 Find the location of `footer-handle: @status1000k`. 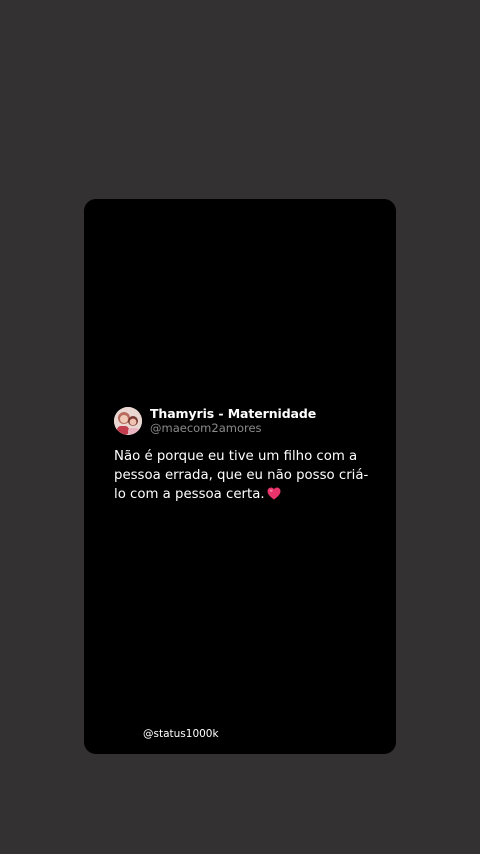

footer-handle: @status1000k is located at coordinates (181, 734).